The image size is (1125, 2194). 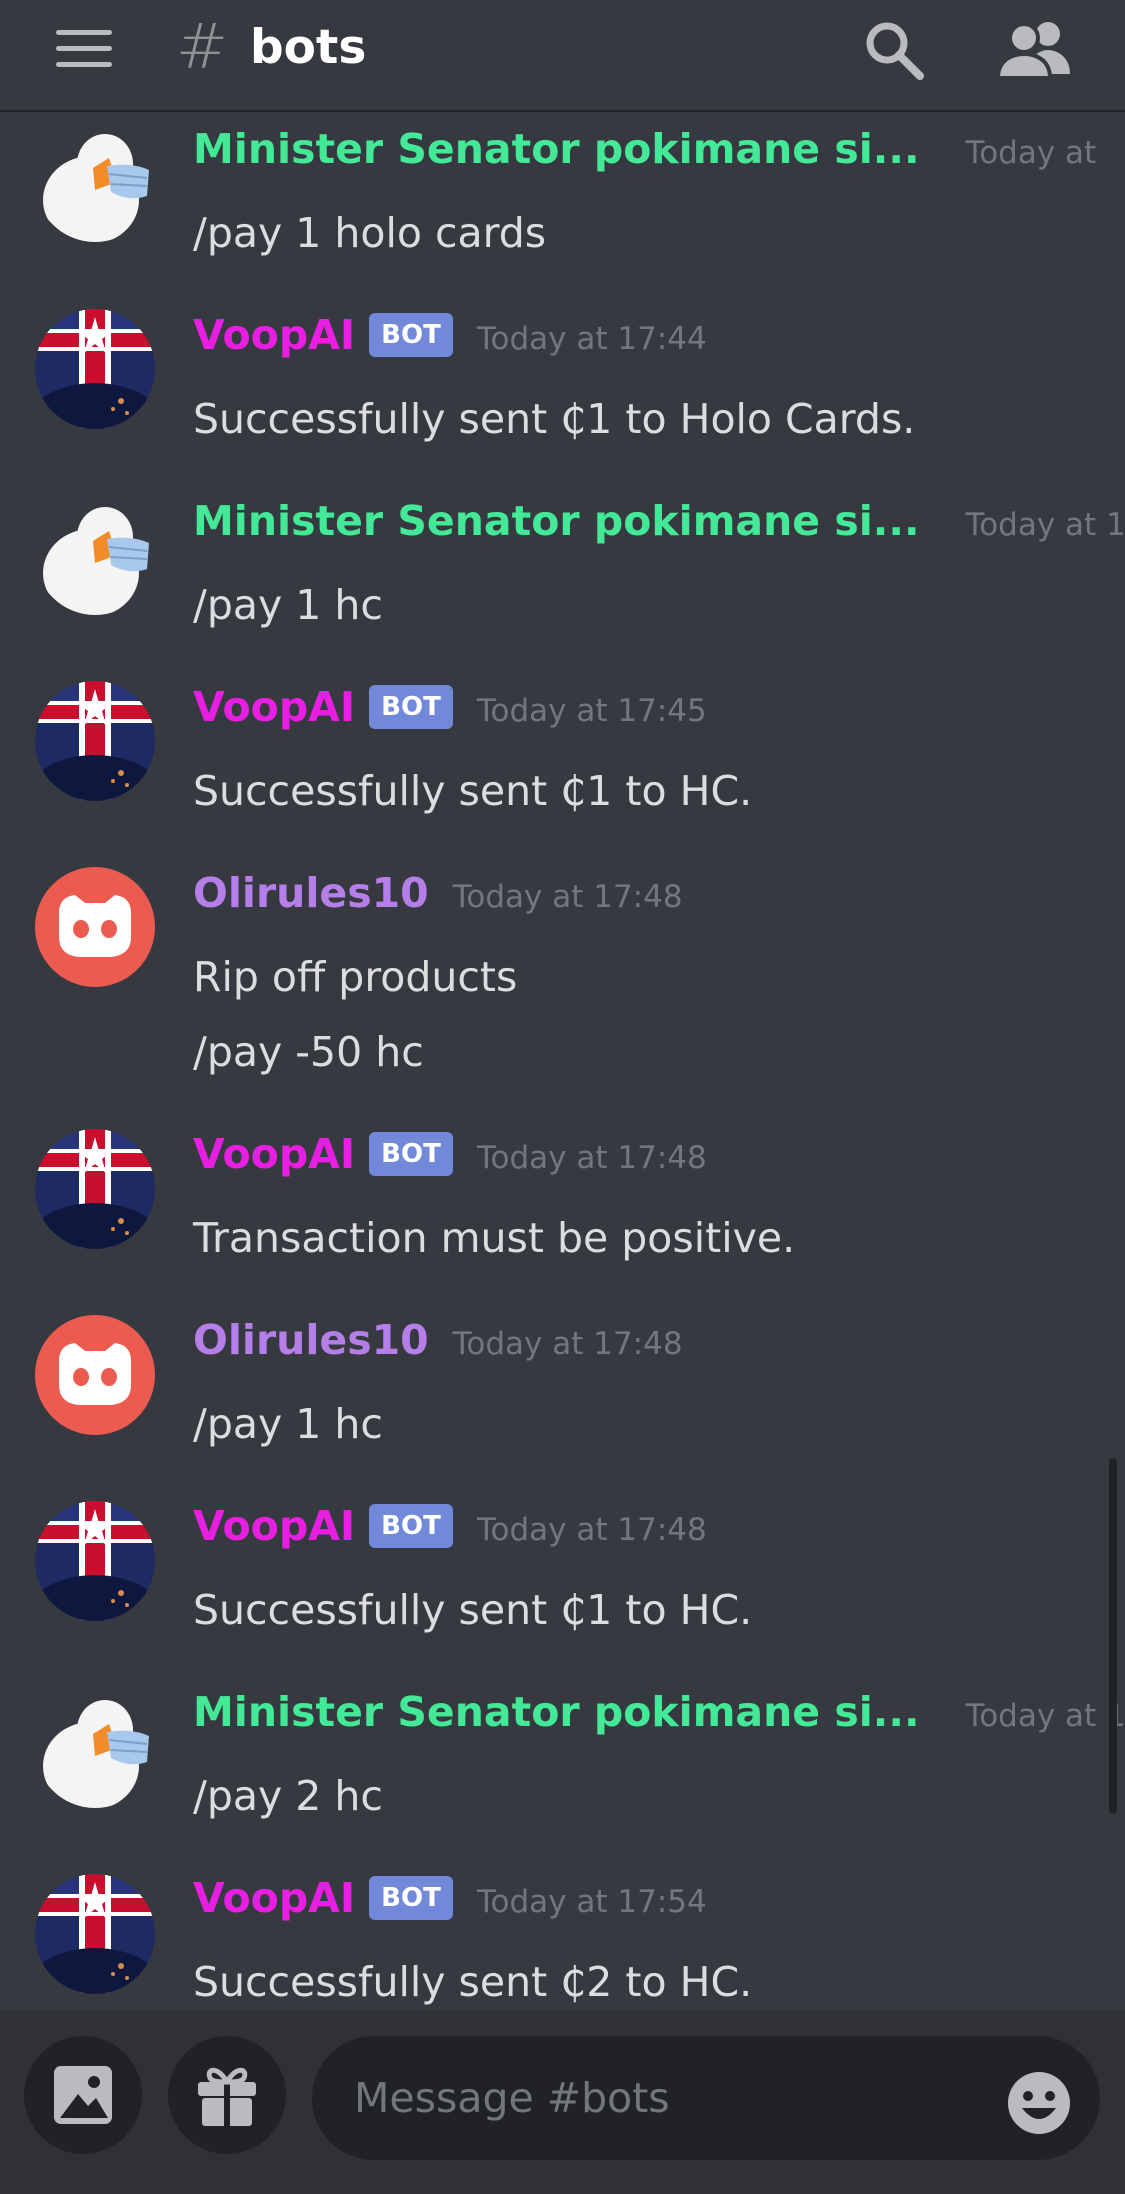 I want to click on gift-button, so click(x=227, y=2095).